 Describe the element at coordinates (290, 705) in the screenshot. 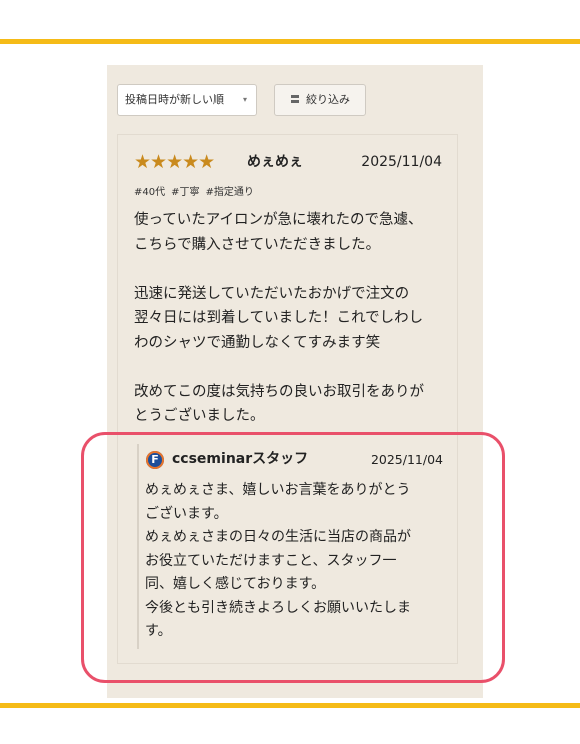

I see `bottom-accent-line` at that location.